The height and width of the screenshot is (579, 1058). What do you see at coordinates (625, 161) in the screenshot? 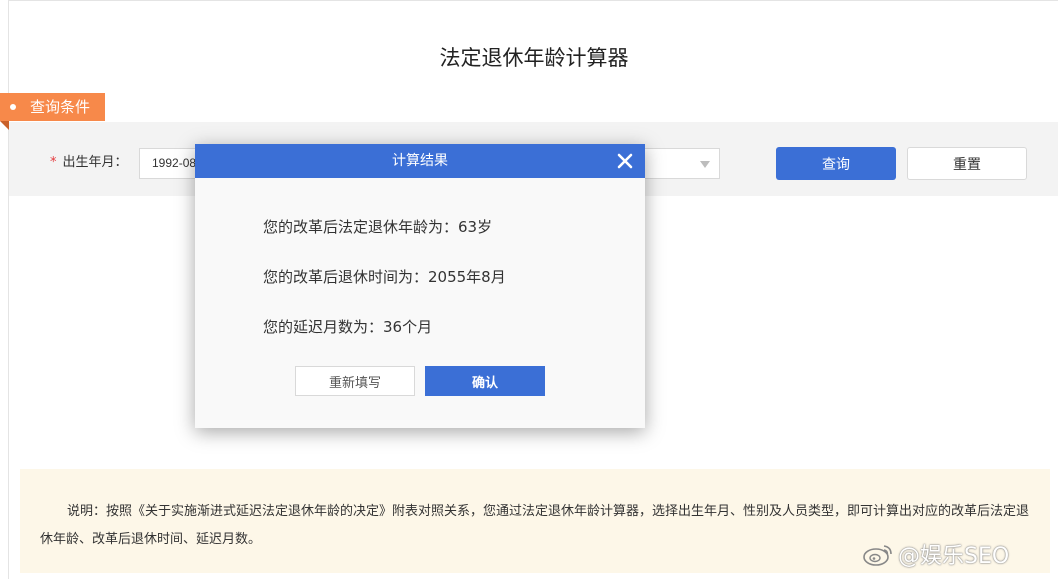
I see `close-icon` at bounding box center [625, 161].